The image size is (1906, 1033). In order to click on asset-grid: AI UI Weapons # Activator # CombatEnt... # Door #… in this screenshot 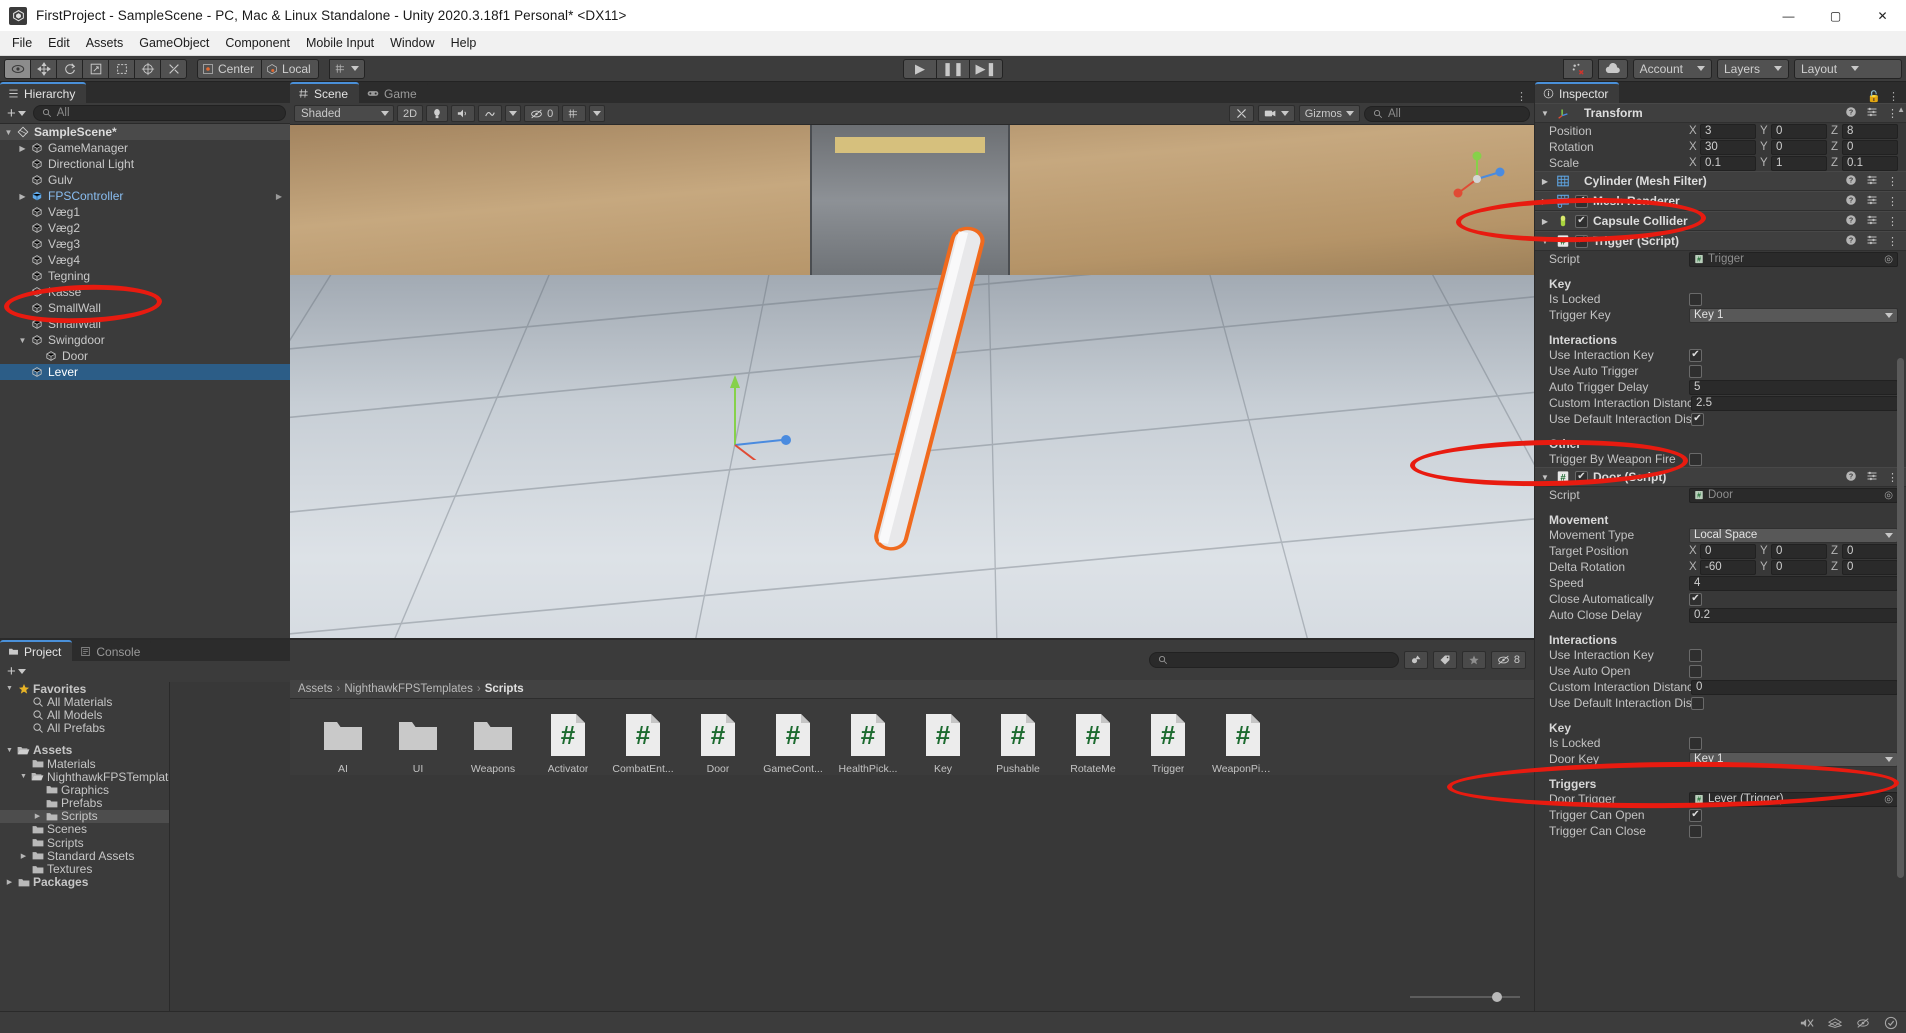, I will do `click(912, 737)`.